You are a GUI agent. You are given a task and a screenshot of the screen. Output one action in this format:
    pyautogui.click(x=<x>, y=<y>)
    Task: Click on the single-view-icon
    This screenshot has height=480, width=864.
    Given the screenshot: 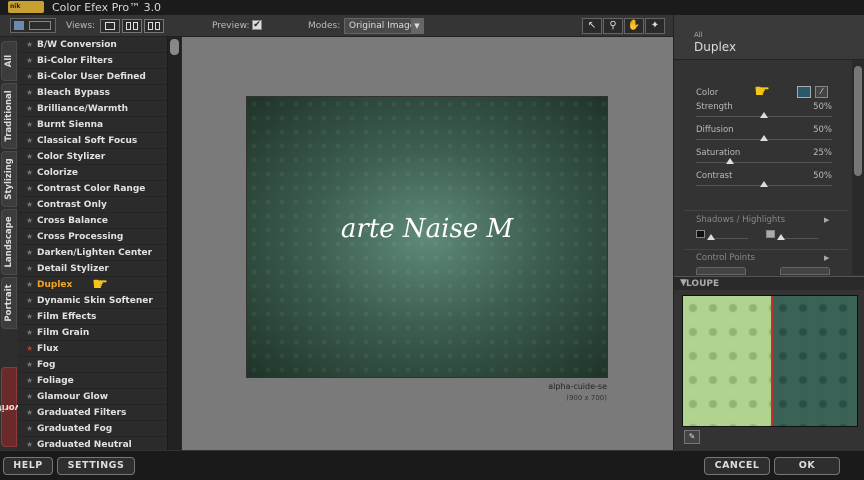 What is the action you would take?
    pyautogui.click(x=110, y=26)
    